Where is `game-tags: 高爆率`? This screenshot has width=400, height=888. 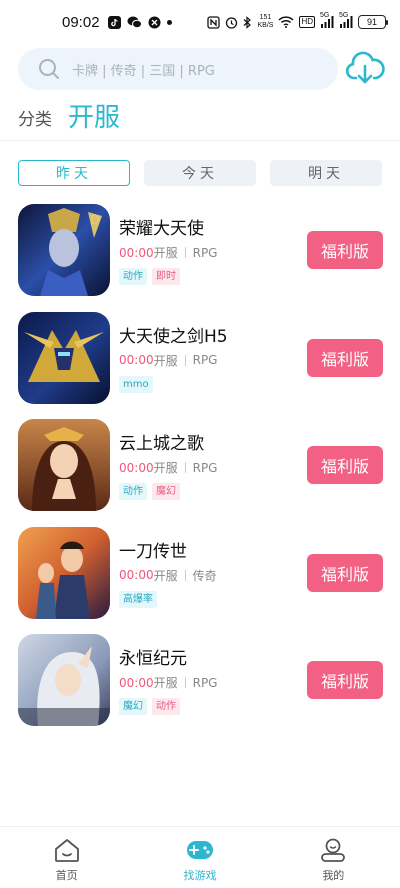 game-tags: 高爆率 is located at coordinates (140, 599).